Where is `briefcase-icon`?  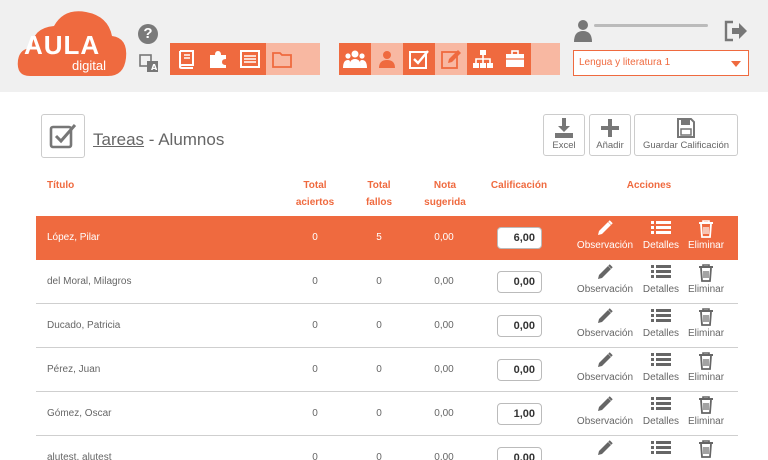 briefcase-icon is located at coordinates (515, 59).